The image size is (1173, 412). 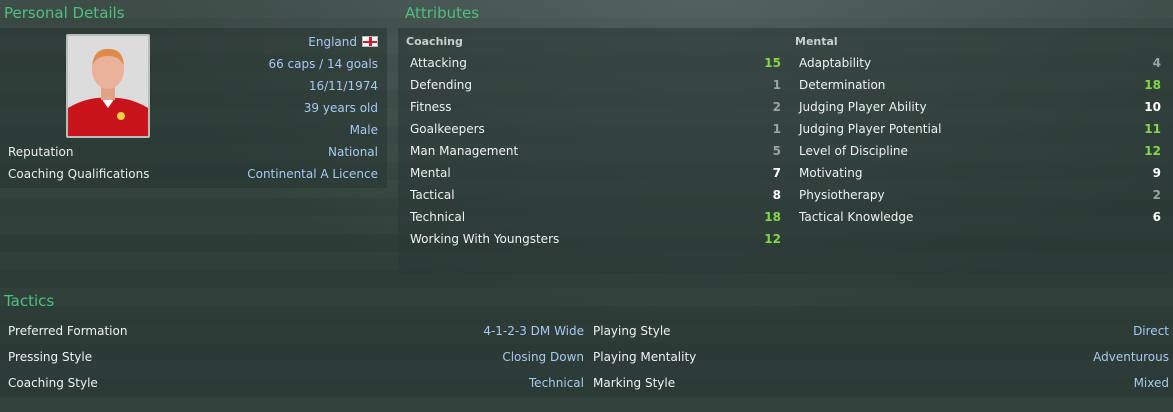 What do you see at coordinates (980, 129) in the screenshot?
I see `attribute-row-judging-player-potential: Judging Player Potential 11` at bounding box center [980, 129].